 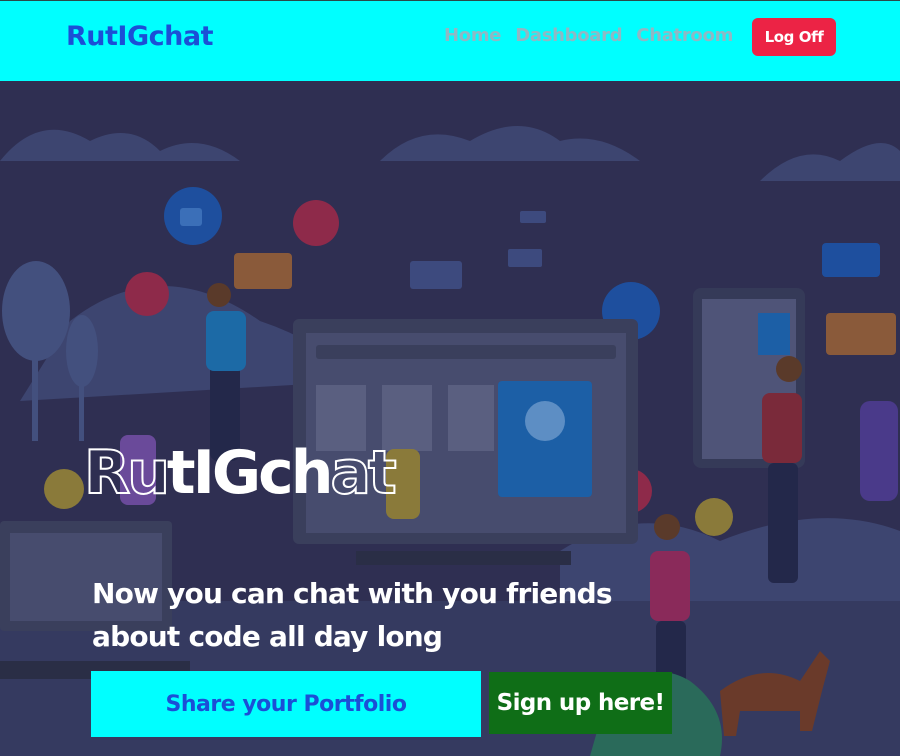 I want to click on log-off-button: Log Off, so click(x=794, y=37).